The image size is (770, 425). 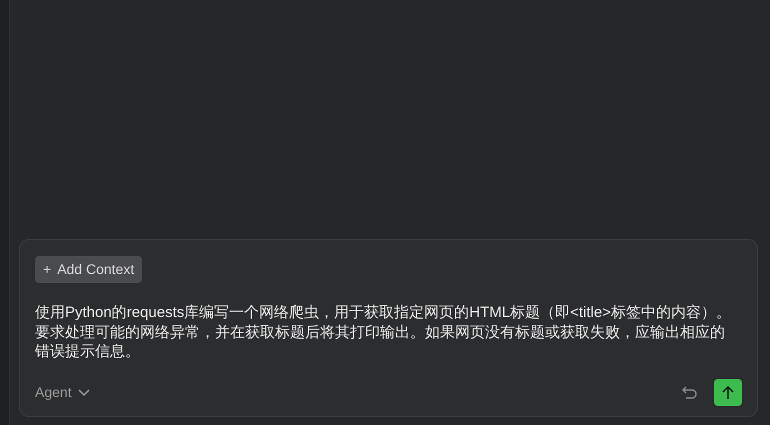 What do you see at coordinates (88, 269) in the screenshot?
I see `add-context-button: + Add Context` at bounding box center [88, 269].